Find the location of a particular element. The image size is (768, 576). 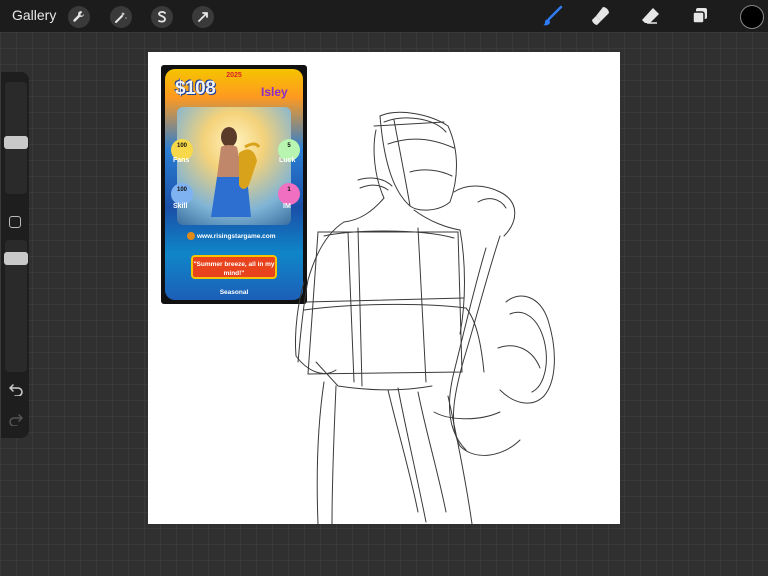

top-toolbar: Gallery is located at coordinates (384, 16).